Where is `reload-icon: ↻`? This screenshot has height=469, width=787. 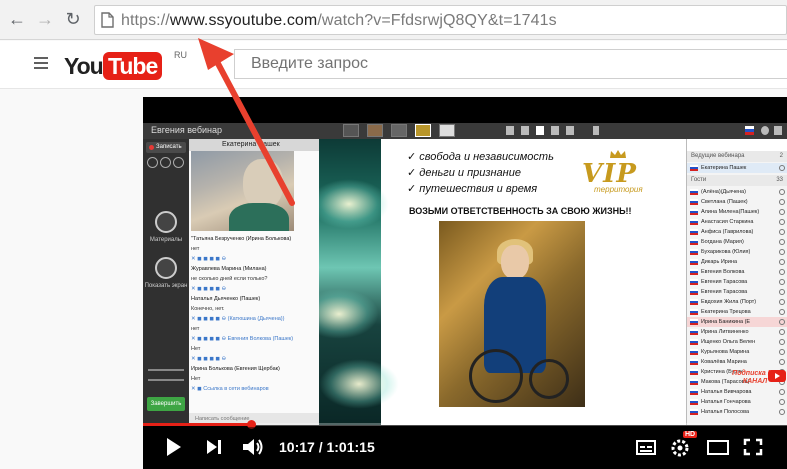 reload-icon: ↻ is located at coordinates (73, 19).